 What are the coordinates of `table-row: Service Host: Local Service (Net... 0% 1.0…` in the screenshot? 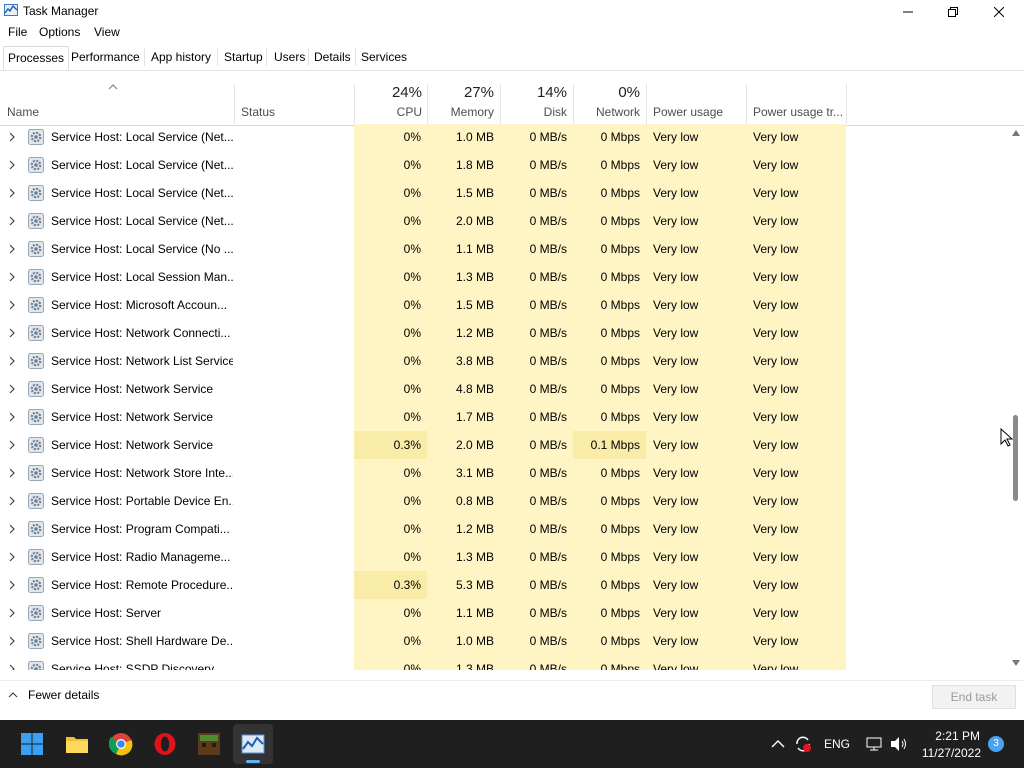 It's located at (504, 137).